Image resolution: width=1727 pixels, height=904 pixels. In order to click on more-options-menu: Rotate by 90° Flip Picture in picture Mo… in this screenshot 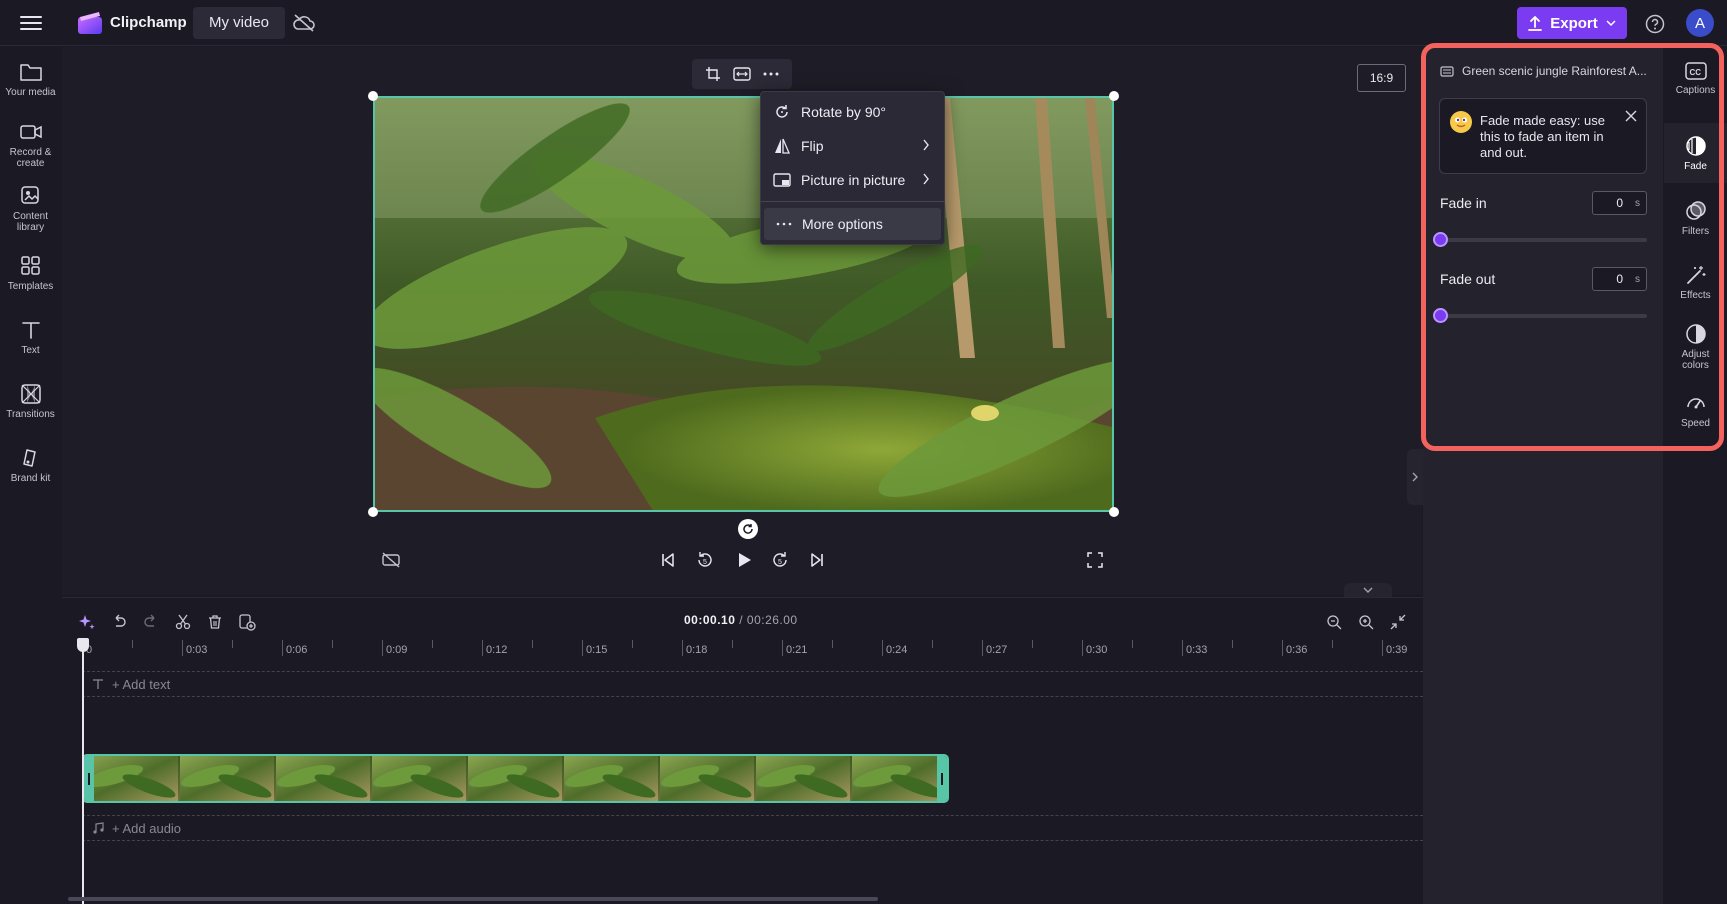, I will do `click(852, 168)`.